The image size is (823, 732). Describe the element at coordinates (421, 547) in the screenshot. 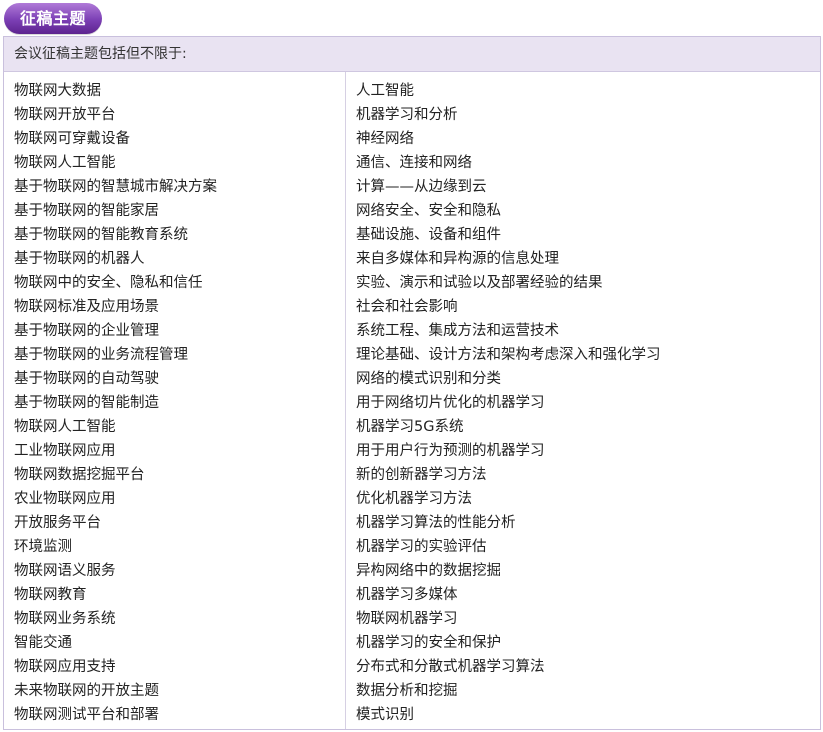

I see `topic-item: 机器学习的实验评估` at that location.